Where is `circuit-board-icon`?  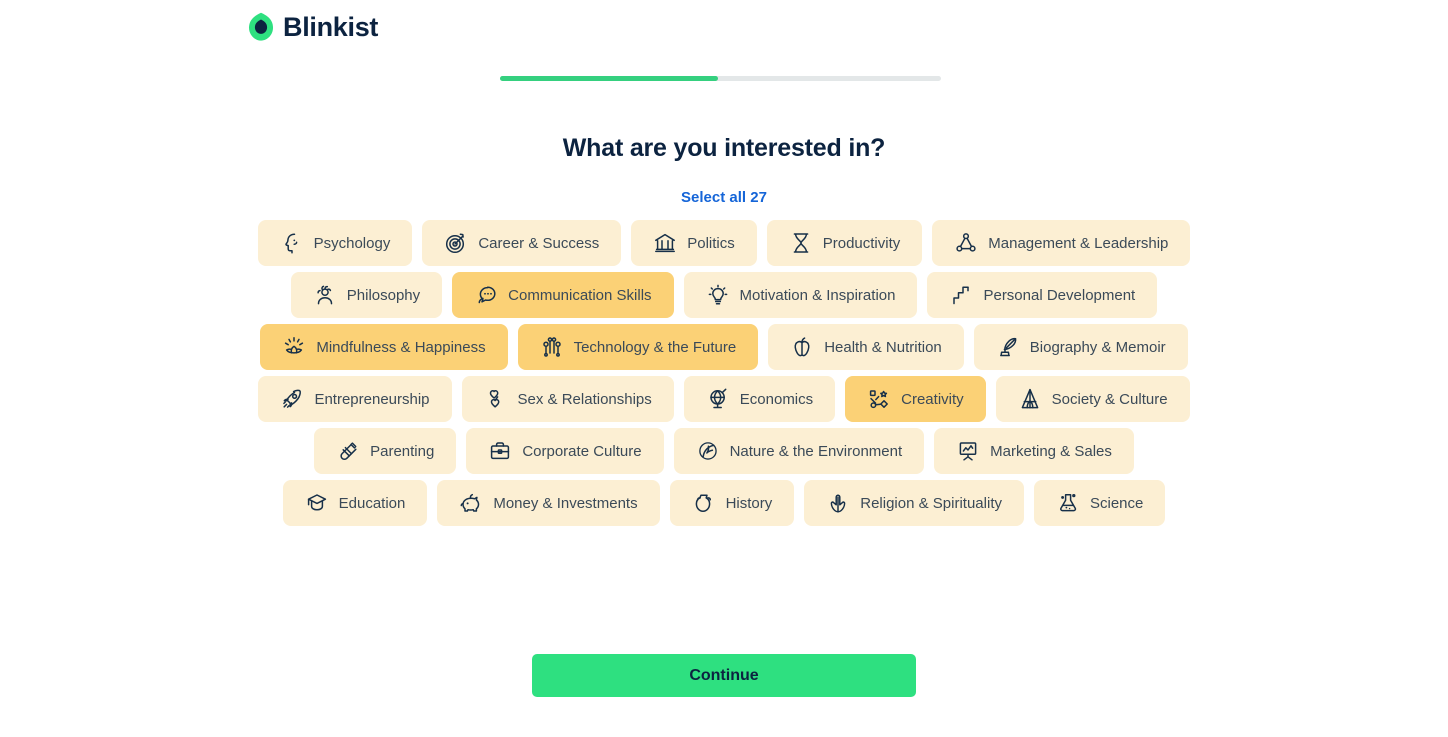
circuit-board-icon is located at coordinates (552, 347).